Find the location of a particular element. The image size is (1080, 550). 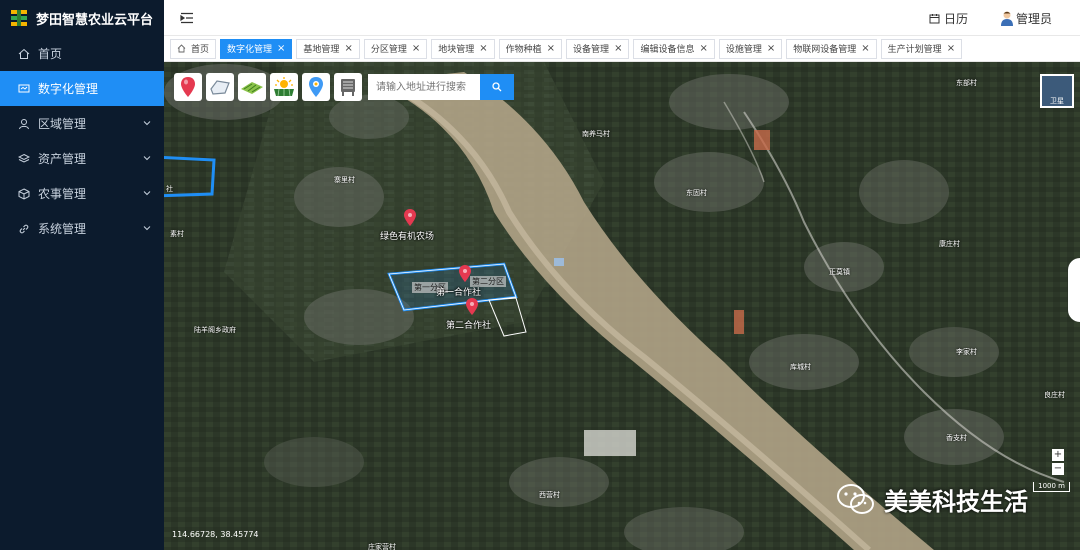

sidebar-item-label: 资产管理 is located at coordinates (62, 159).